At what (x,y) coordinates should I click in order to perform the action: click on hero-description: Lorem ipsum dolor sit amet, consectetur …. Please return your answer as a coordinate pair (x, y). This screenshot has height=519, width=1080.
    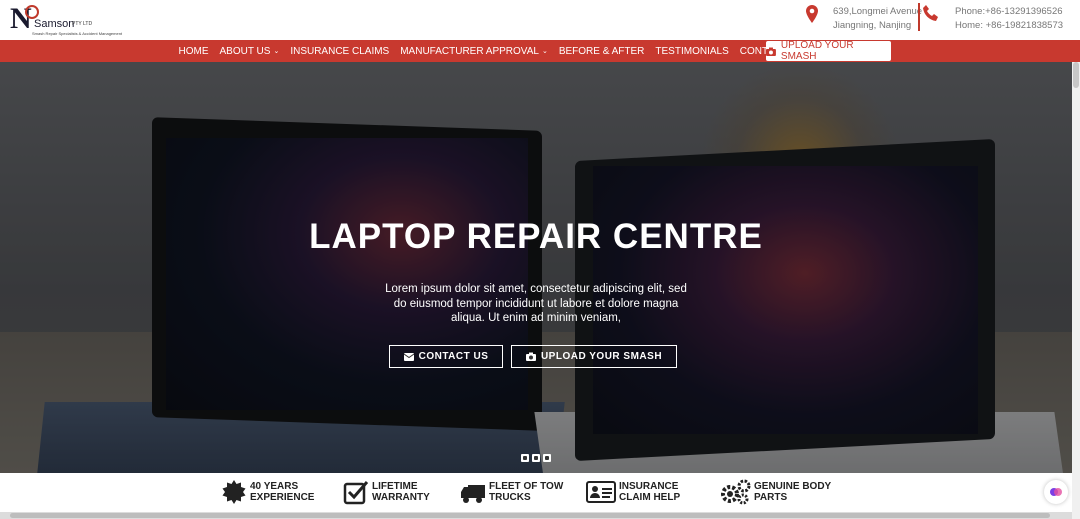
    Looking at the image, I should click on (536, 303).